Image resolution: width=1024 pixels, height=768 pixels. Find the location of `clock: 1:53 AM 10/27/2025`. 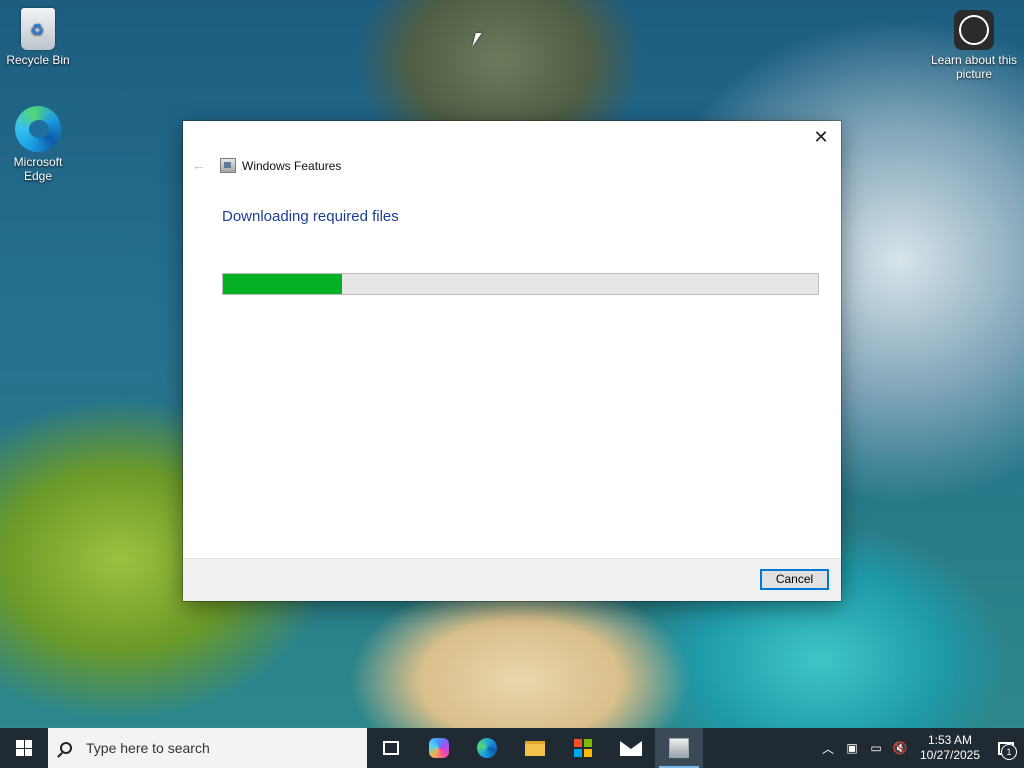

clock: 1:53 AM 10/27/2025 is located at coordinates (950, 748).